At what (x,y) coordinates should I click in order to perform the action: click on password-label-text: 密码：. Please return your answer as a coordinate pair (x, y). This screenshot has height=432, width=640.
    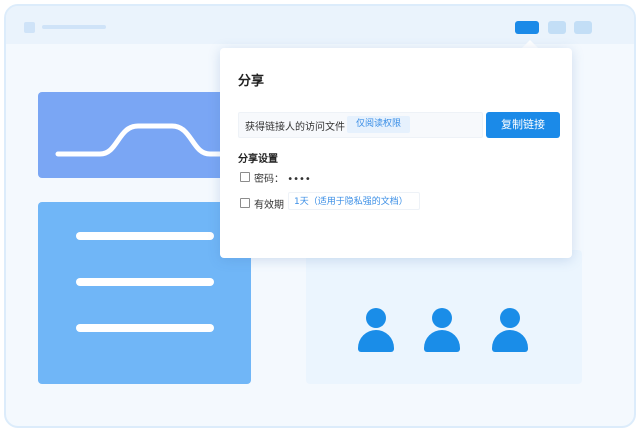
    Looking at the image, I should click on (269, 179).